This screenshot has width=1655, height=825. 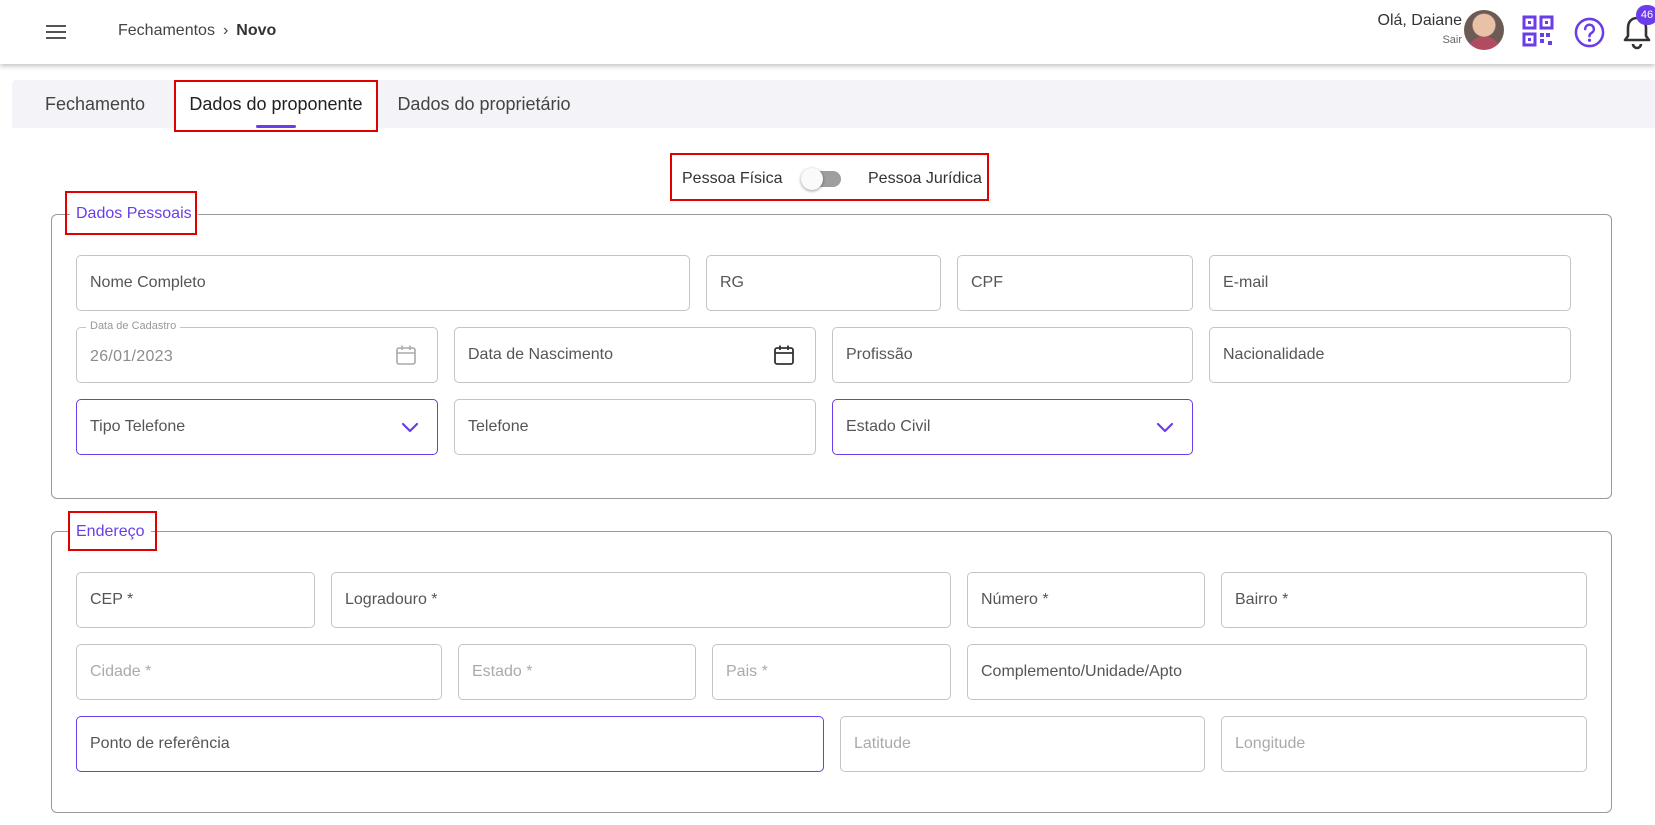 I want to click on country-placeholder: Pais *, so click(x=747, y=671).